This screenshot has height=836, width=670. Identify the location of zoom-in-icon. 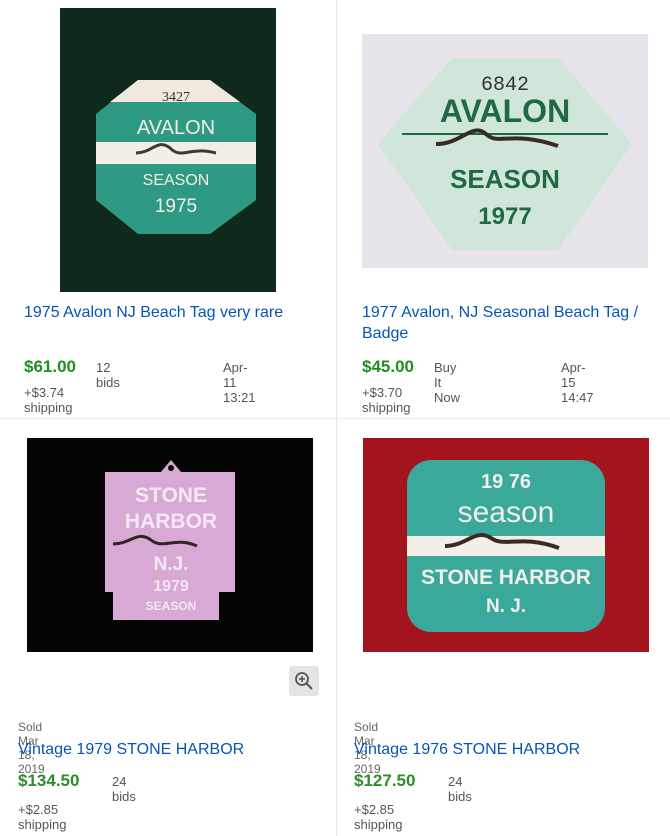
(304, 681).